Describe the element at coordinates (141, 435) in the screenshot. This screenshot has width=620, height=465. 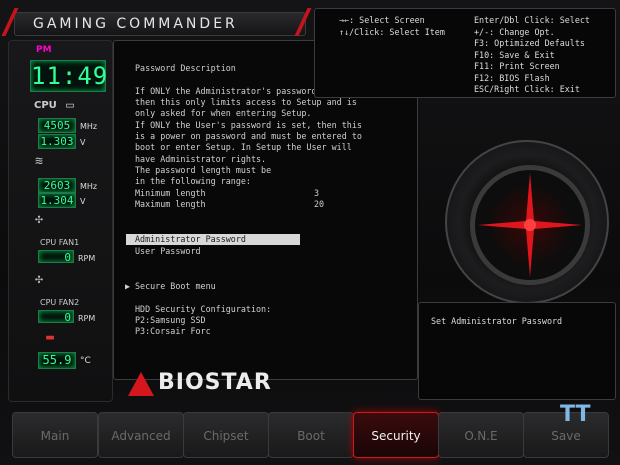
I see `tab-advanced: Advanced` at that location.